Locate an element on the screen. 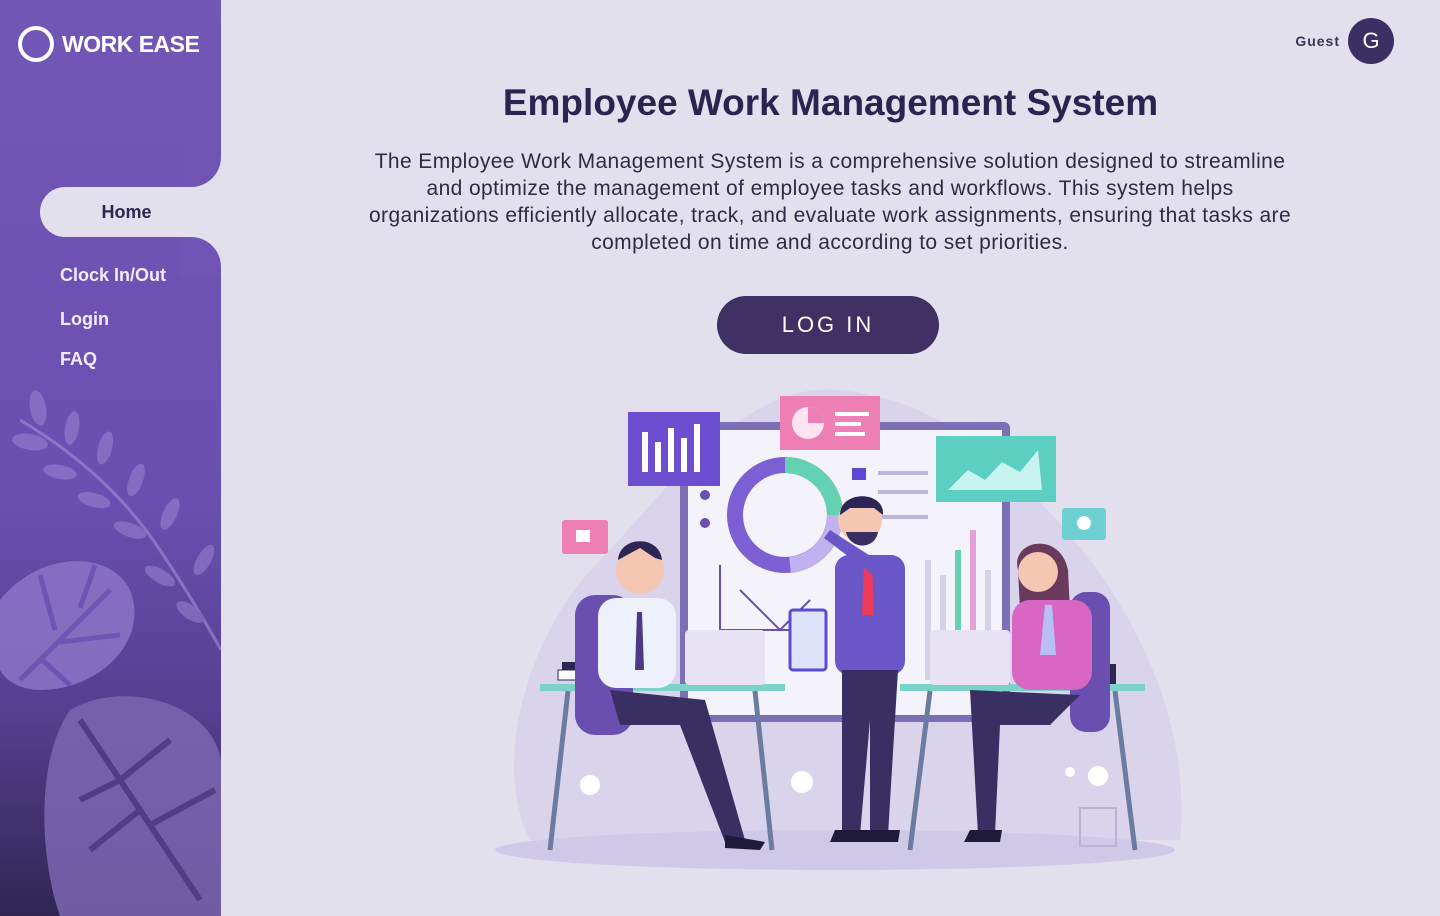 The image size is (1440, 916). login-button: LOG IN is located at coordinates (828, 325).